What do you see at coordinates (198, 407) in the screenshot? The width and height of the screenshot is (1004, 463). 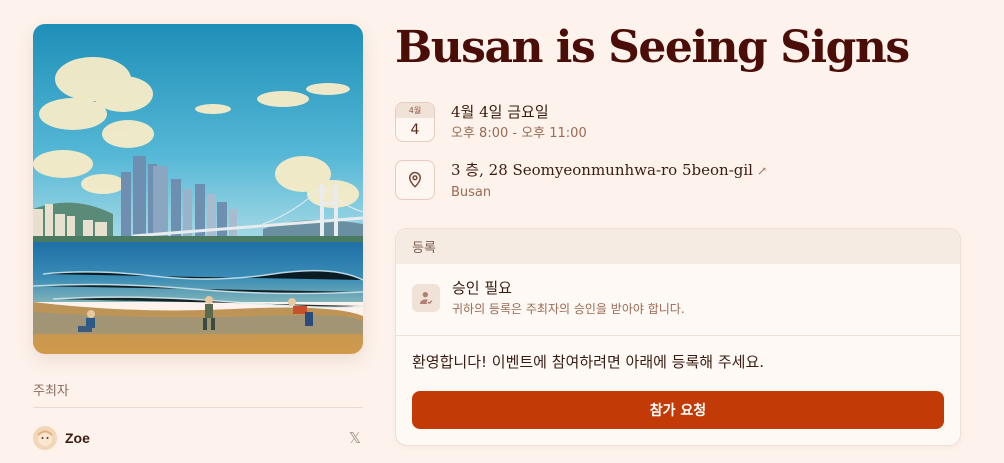 I see `hosts-divider` at bounding box center [198, 407].